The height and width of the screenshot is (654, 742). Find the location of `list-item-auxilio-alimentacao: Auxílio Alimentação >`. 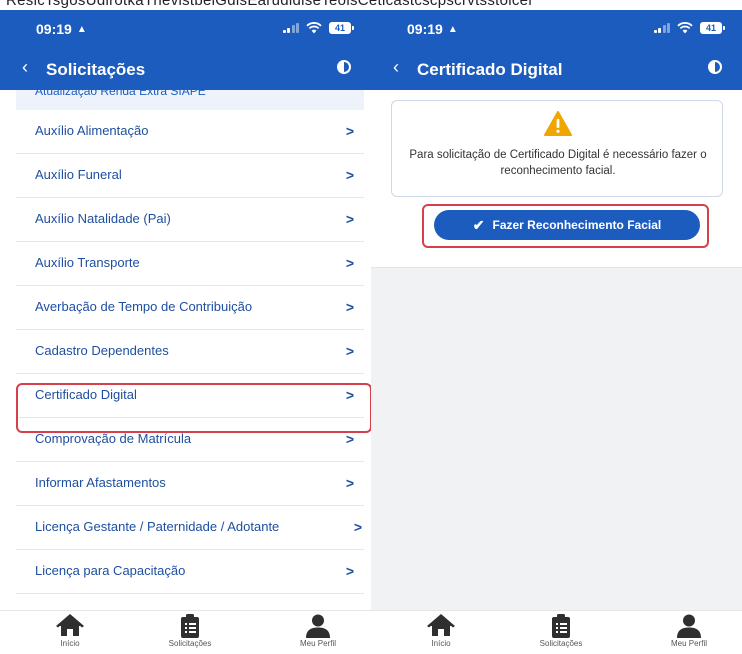

list-item-auxilio-alimentacao: Auxílio Alimentação > is located at coordinates (190, 132).